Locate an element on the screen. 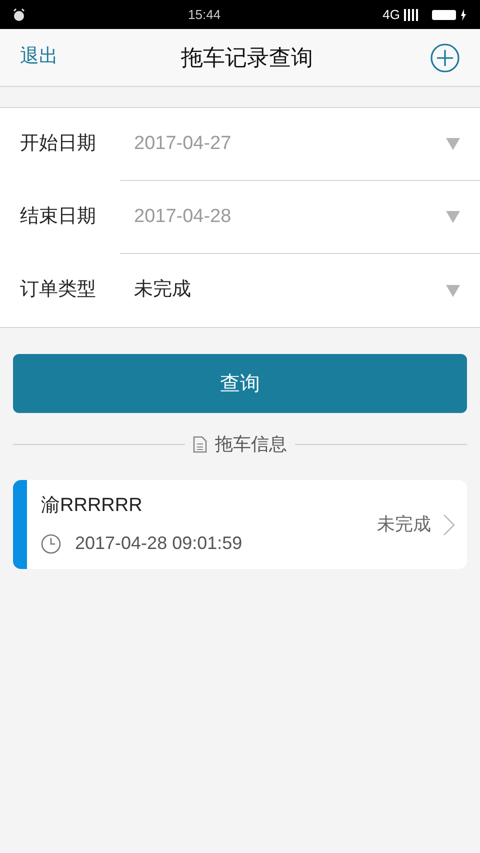 The image size is (480, 853). section-title: 拖车信息 is located at coordinates (251, 444).